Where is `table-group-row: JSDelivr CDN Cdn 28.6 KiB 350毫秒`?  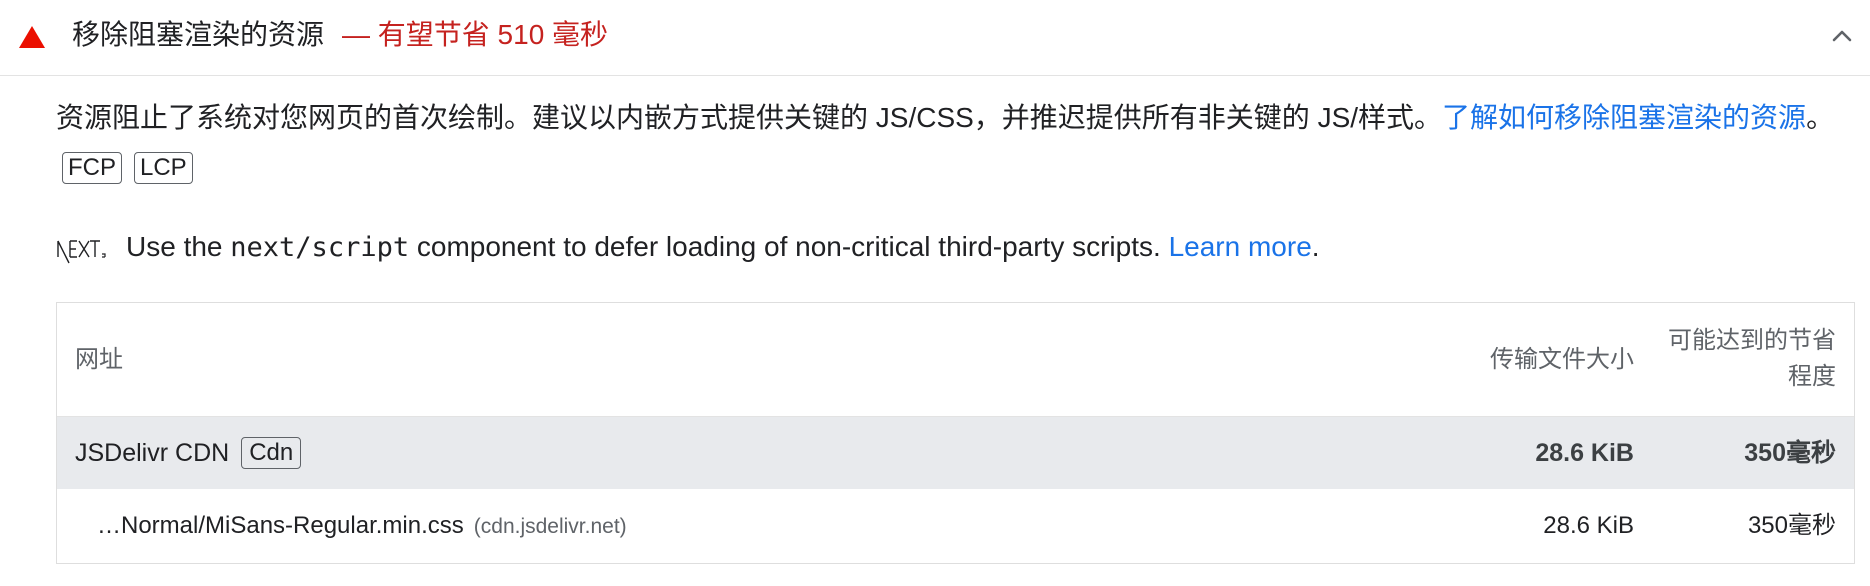
table-group-row: JSDelivr CDN Cdn 28.6 KiB 350毫秒 is located at coordinates (955, 453).